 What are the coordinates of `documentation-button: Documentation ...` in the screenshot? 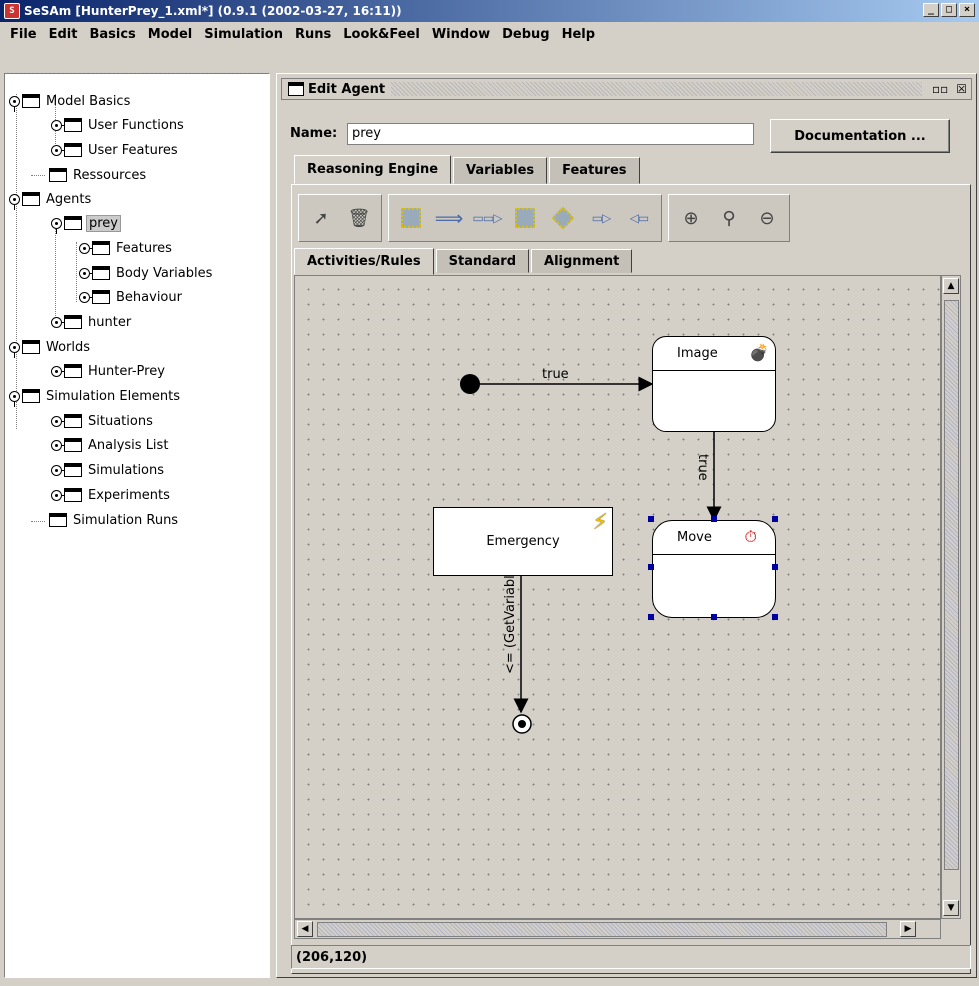 It's located at (860, 136).